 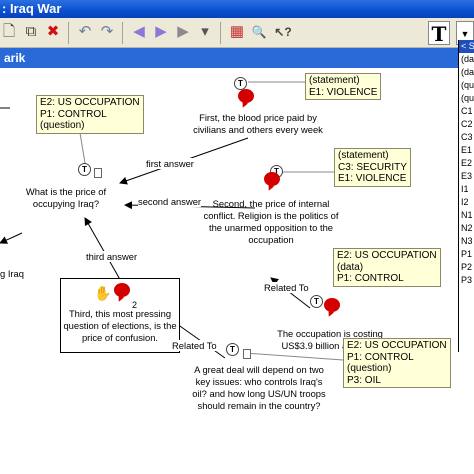 I want to click on node-fragment: g Iraq, so click(x=16, y=274).